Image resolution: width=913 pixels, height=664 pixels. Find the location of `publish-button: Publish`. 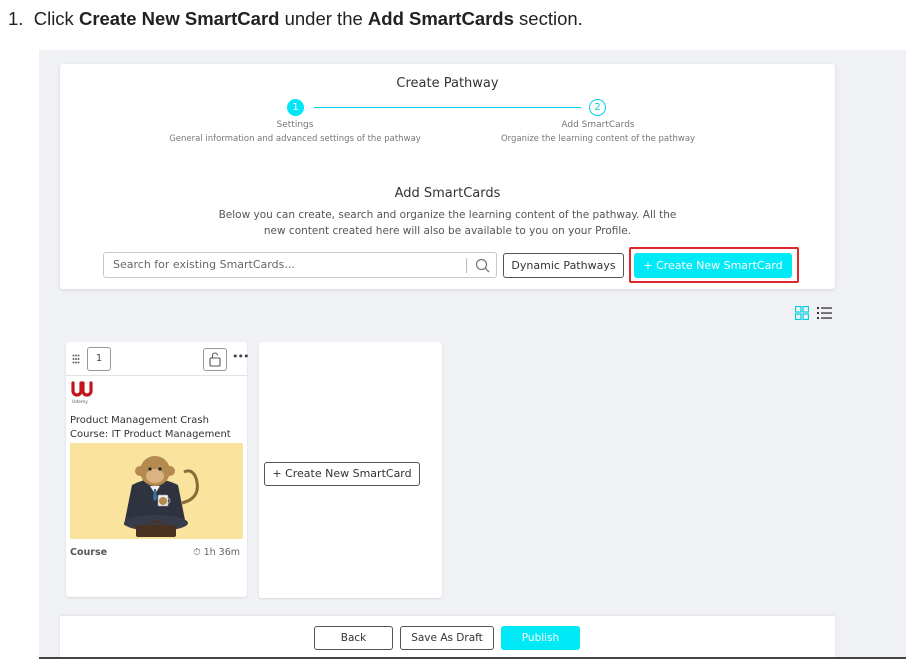

publish-button: Publish is located at coordinates (540, 638).